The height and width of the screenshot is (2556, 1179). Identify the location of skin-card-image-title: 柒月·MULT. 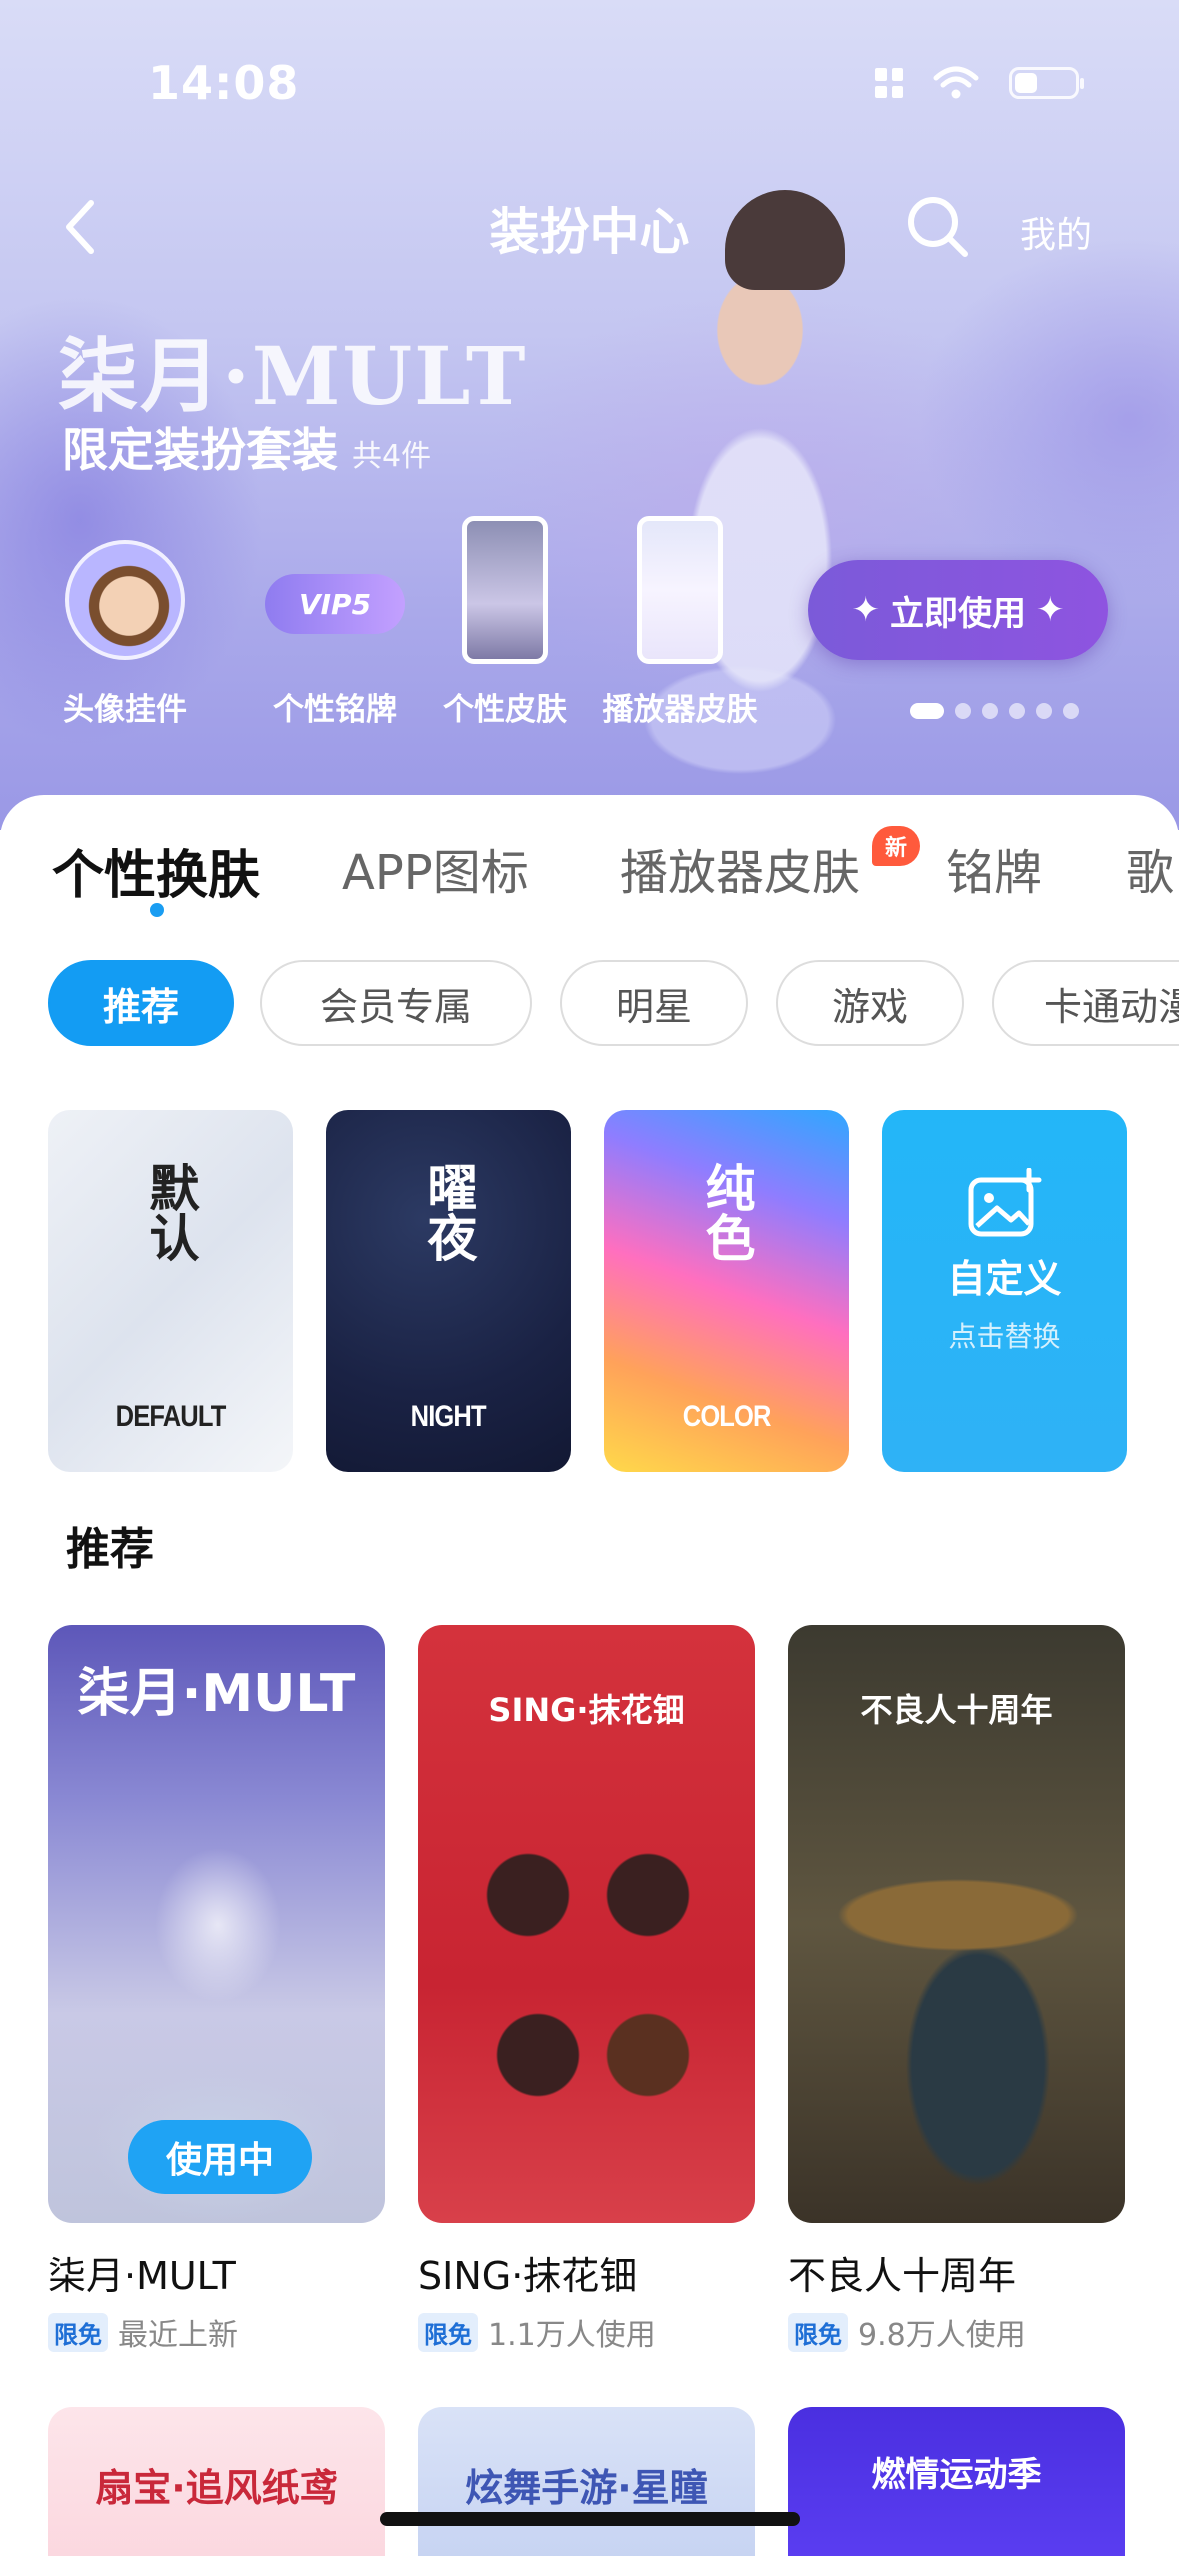
(216, 1694).